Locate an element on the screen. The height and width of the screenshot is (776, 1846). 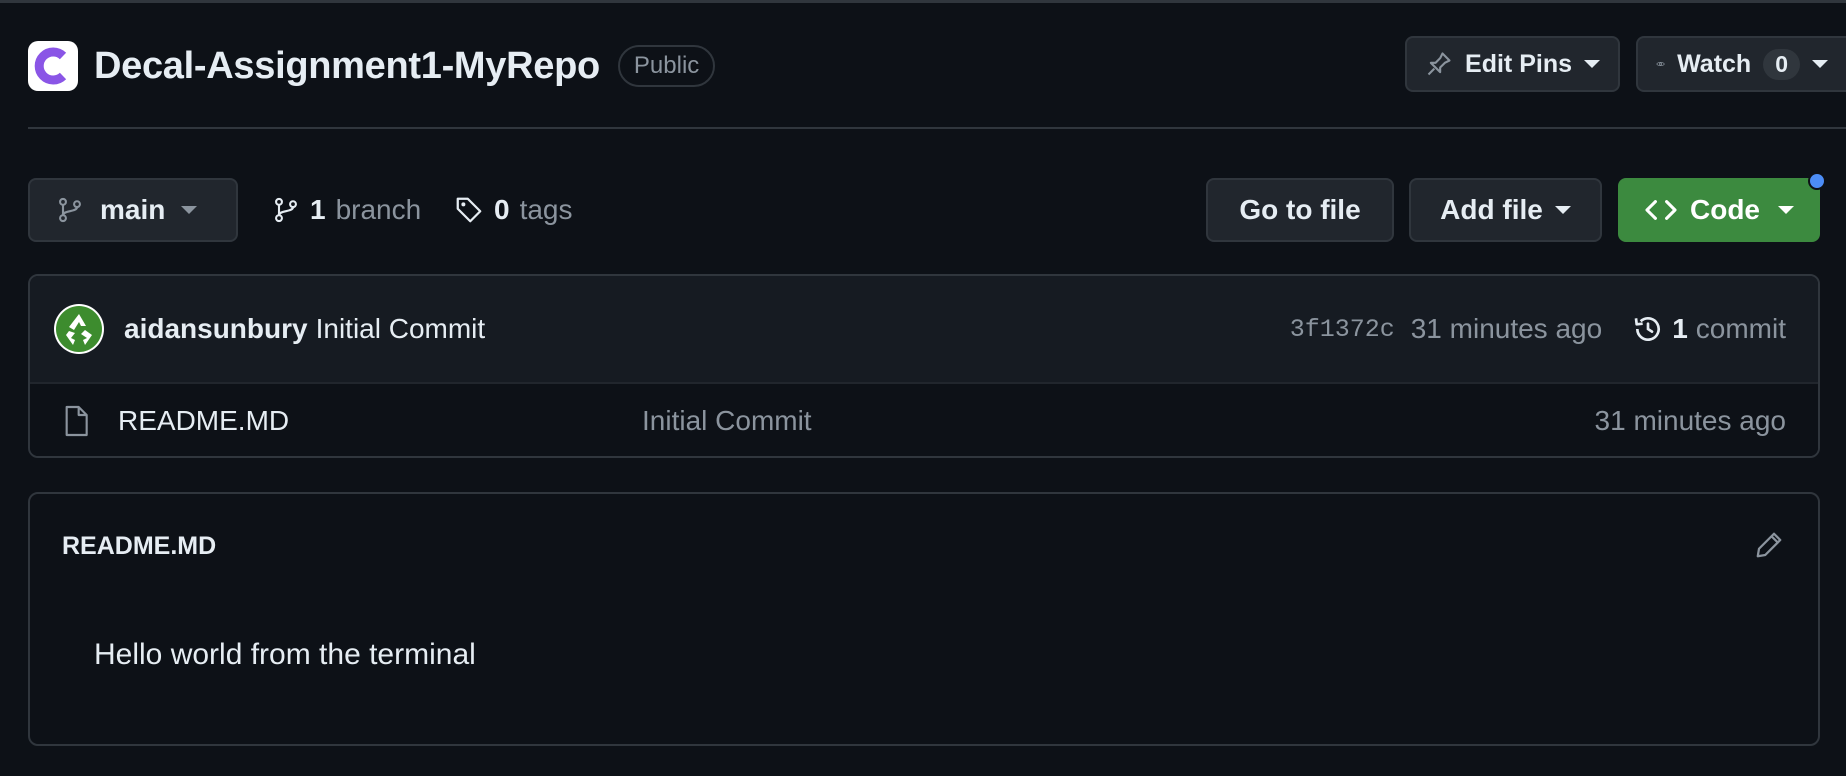
code-button: Code is located at coordinates (1722, 207).